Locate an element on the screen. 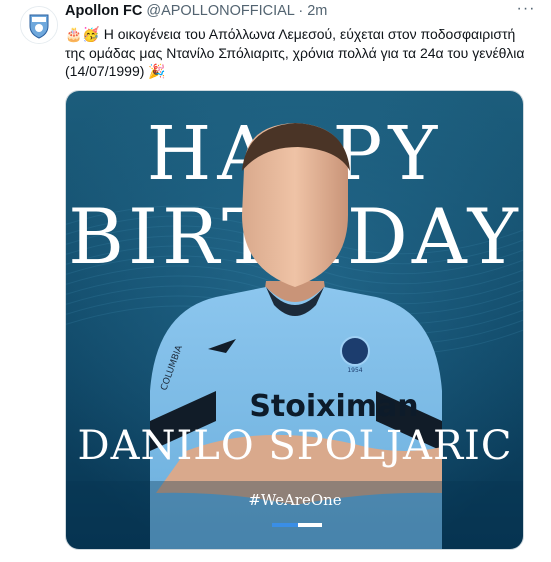 The height and width of the screenshot is (562, 551). more-options-button: ··· is located at coordinates (526, 10).